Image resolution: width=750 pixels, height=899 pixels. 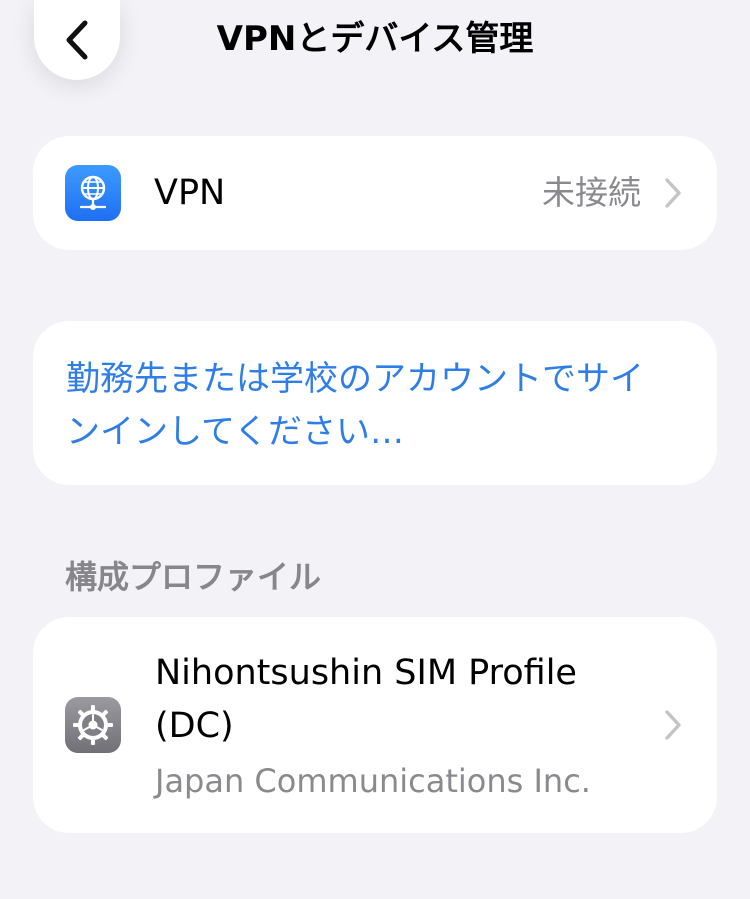 I want to click on vpn-row: VPN 未接続, so click(x=375, y=193).